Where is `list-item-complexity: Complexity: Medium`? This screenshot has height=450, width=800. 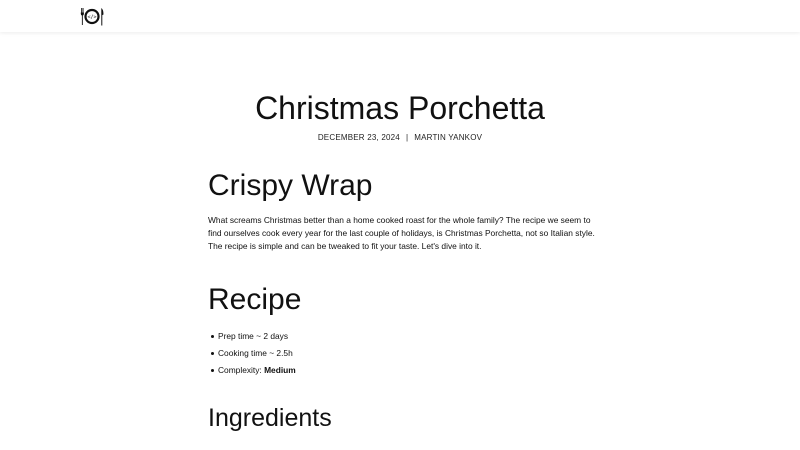 list-item-complexity: Complexity: Medium is located at coordinates (252, 372).